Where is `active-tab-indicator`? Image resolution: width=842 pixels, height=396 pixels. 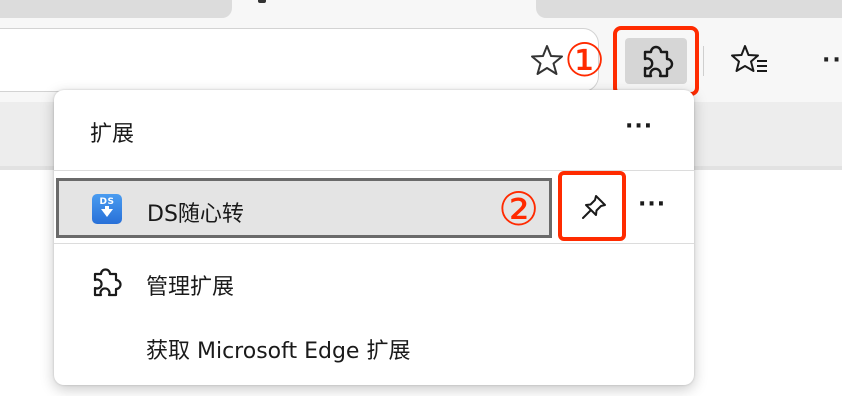 active-tab-indicator is located at coordinates (262, 1).